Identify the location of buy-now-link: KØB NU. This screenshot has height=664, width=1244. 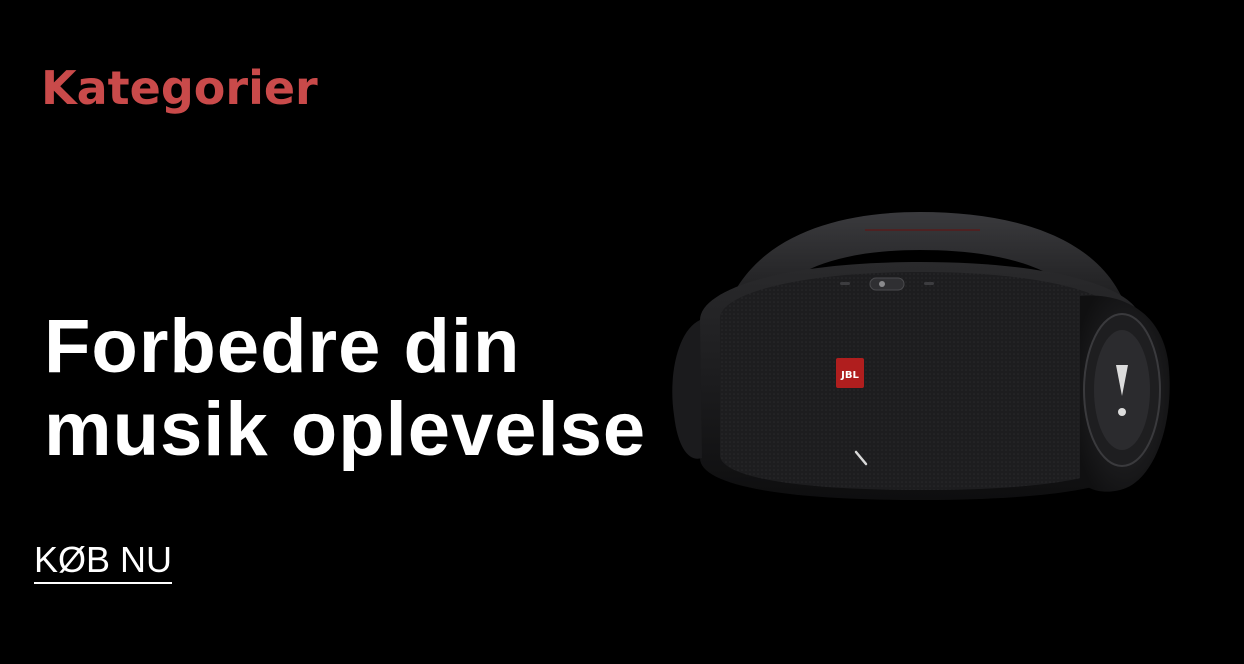
(103, 561).